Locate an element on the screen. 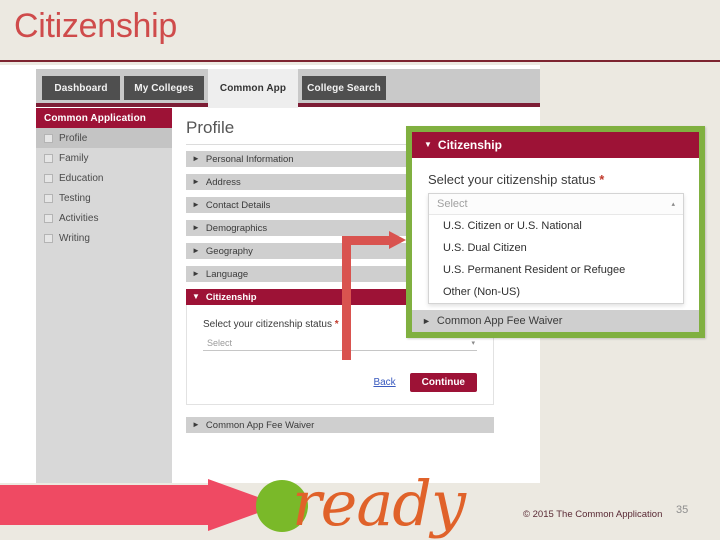 This screenshot has height=540, width=720. dropdown-option-us-dual-citizen: U.S. Dual Citizen is located at coordinates (556, 248).